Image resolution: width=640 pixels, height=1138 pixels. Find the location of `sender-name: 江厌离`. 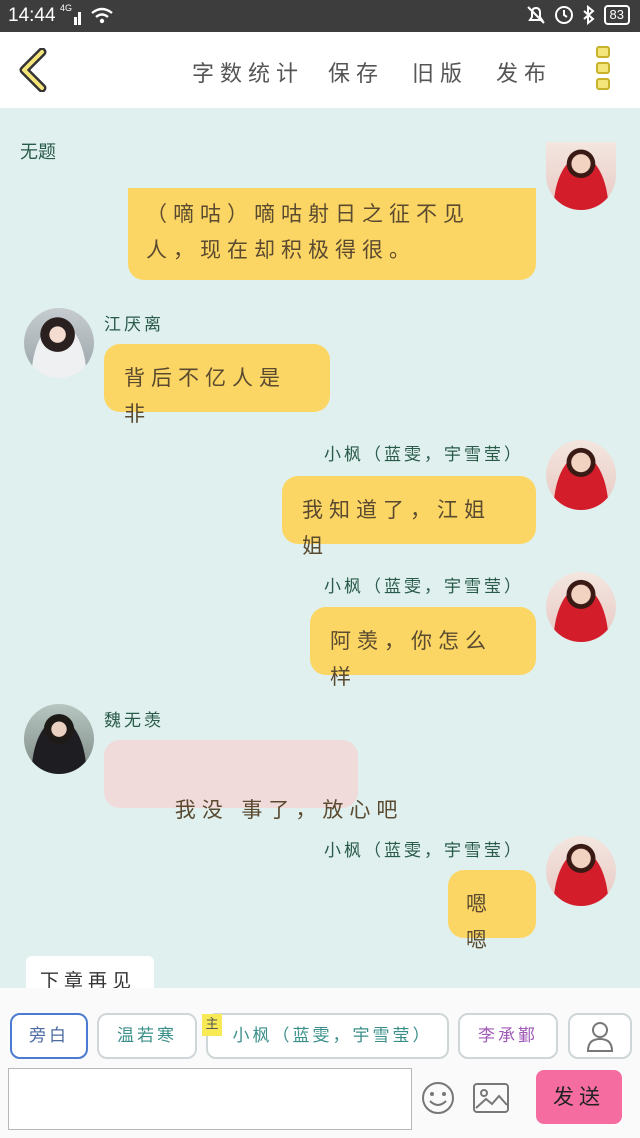

sender-name: 江厌离 is located at coordinates (134, 325).